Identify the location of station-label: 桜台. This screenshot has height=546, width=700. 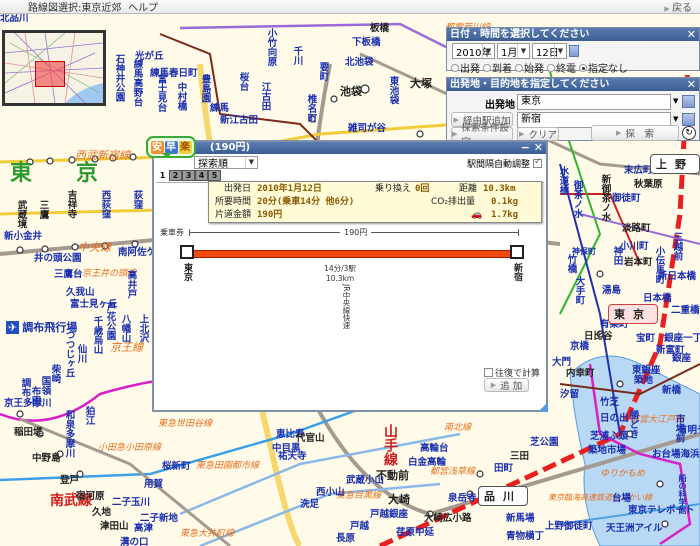
(243, 81).